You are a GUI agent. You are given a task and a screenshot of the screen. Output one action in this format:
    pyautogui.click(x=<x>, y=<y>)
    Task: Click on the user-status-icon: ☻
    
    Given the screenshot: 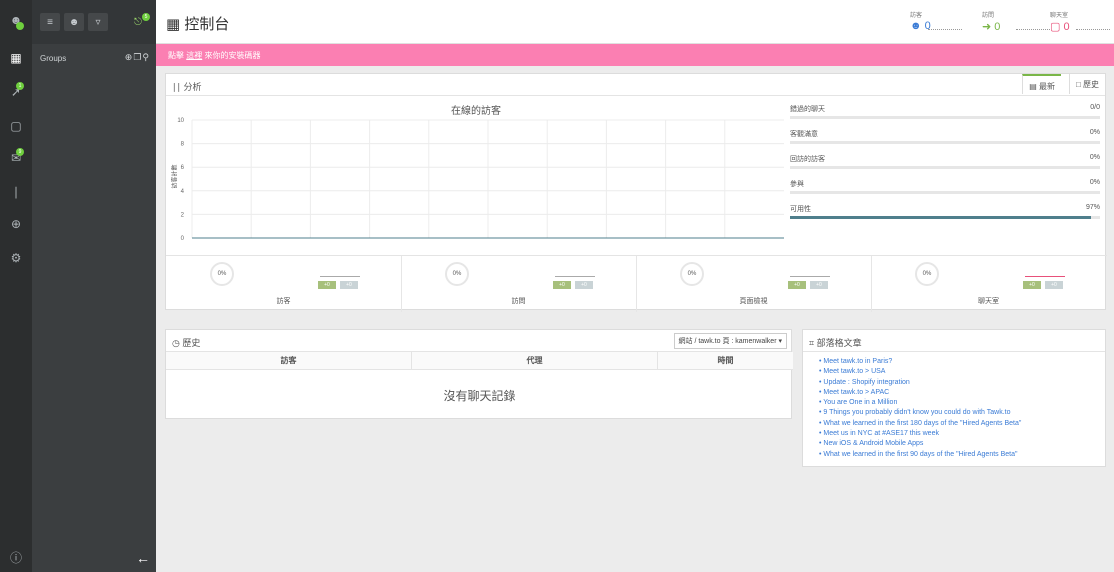 What is the action you would take?
    pyautogui.click(x=16, y=20)
    